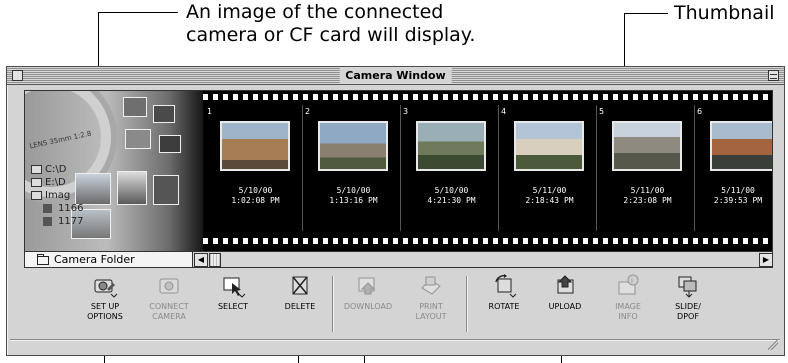  What do you see at coordinates (315, 12) in the screenshot?
I see `callout-camera-image-line1: An image of the connected` at bounding box center [315, 12].